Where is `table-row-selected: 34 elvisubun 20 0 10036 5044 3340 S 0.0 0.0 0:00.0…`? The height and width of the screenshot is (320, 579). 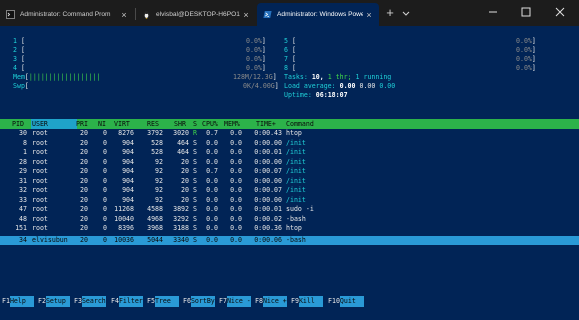
table-row-selected: 34 elvisubun 20 0 10036 5044 3340 S 0.0 0.0 0:00.0… is located at coordinates (289, 240).